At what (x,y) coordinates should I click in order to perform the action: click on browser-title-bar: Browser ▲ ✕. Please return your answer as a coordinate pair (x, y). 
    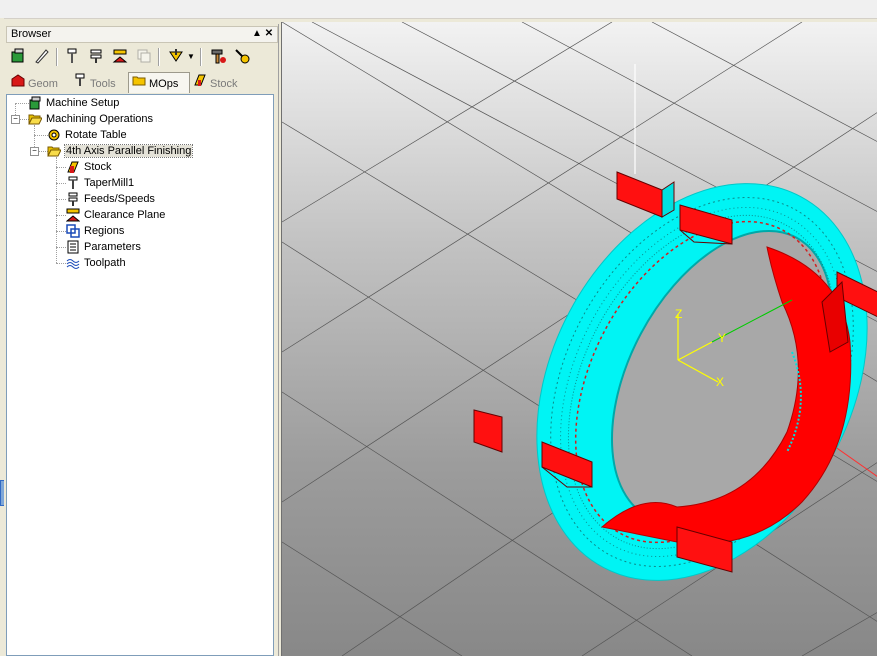
    Looking at the image, I should click on (142, 34).